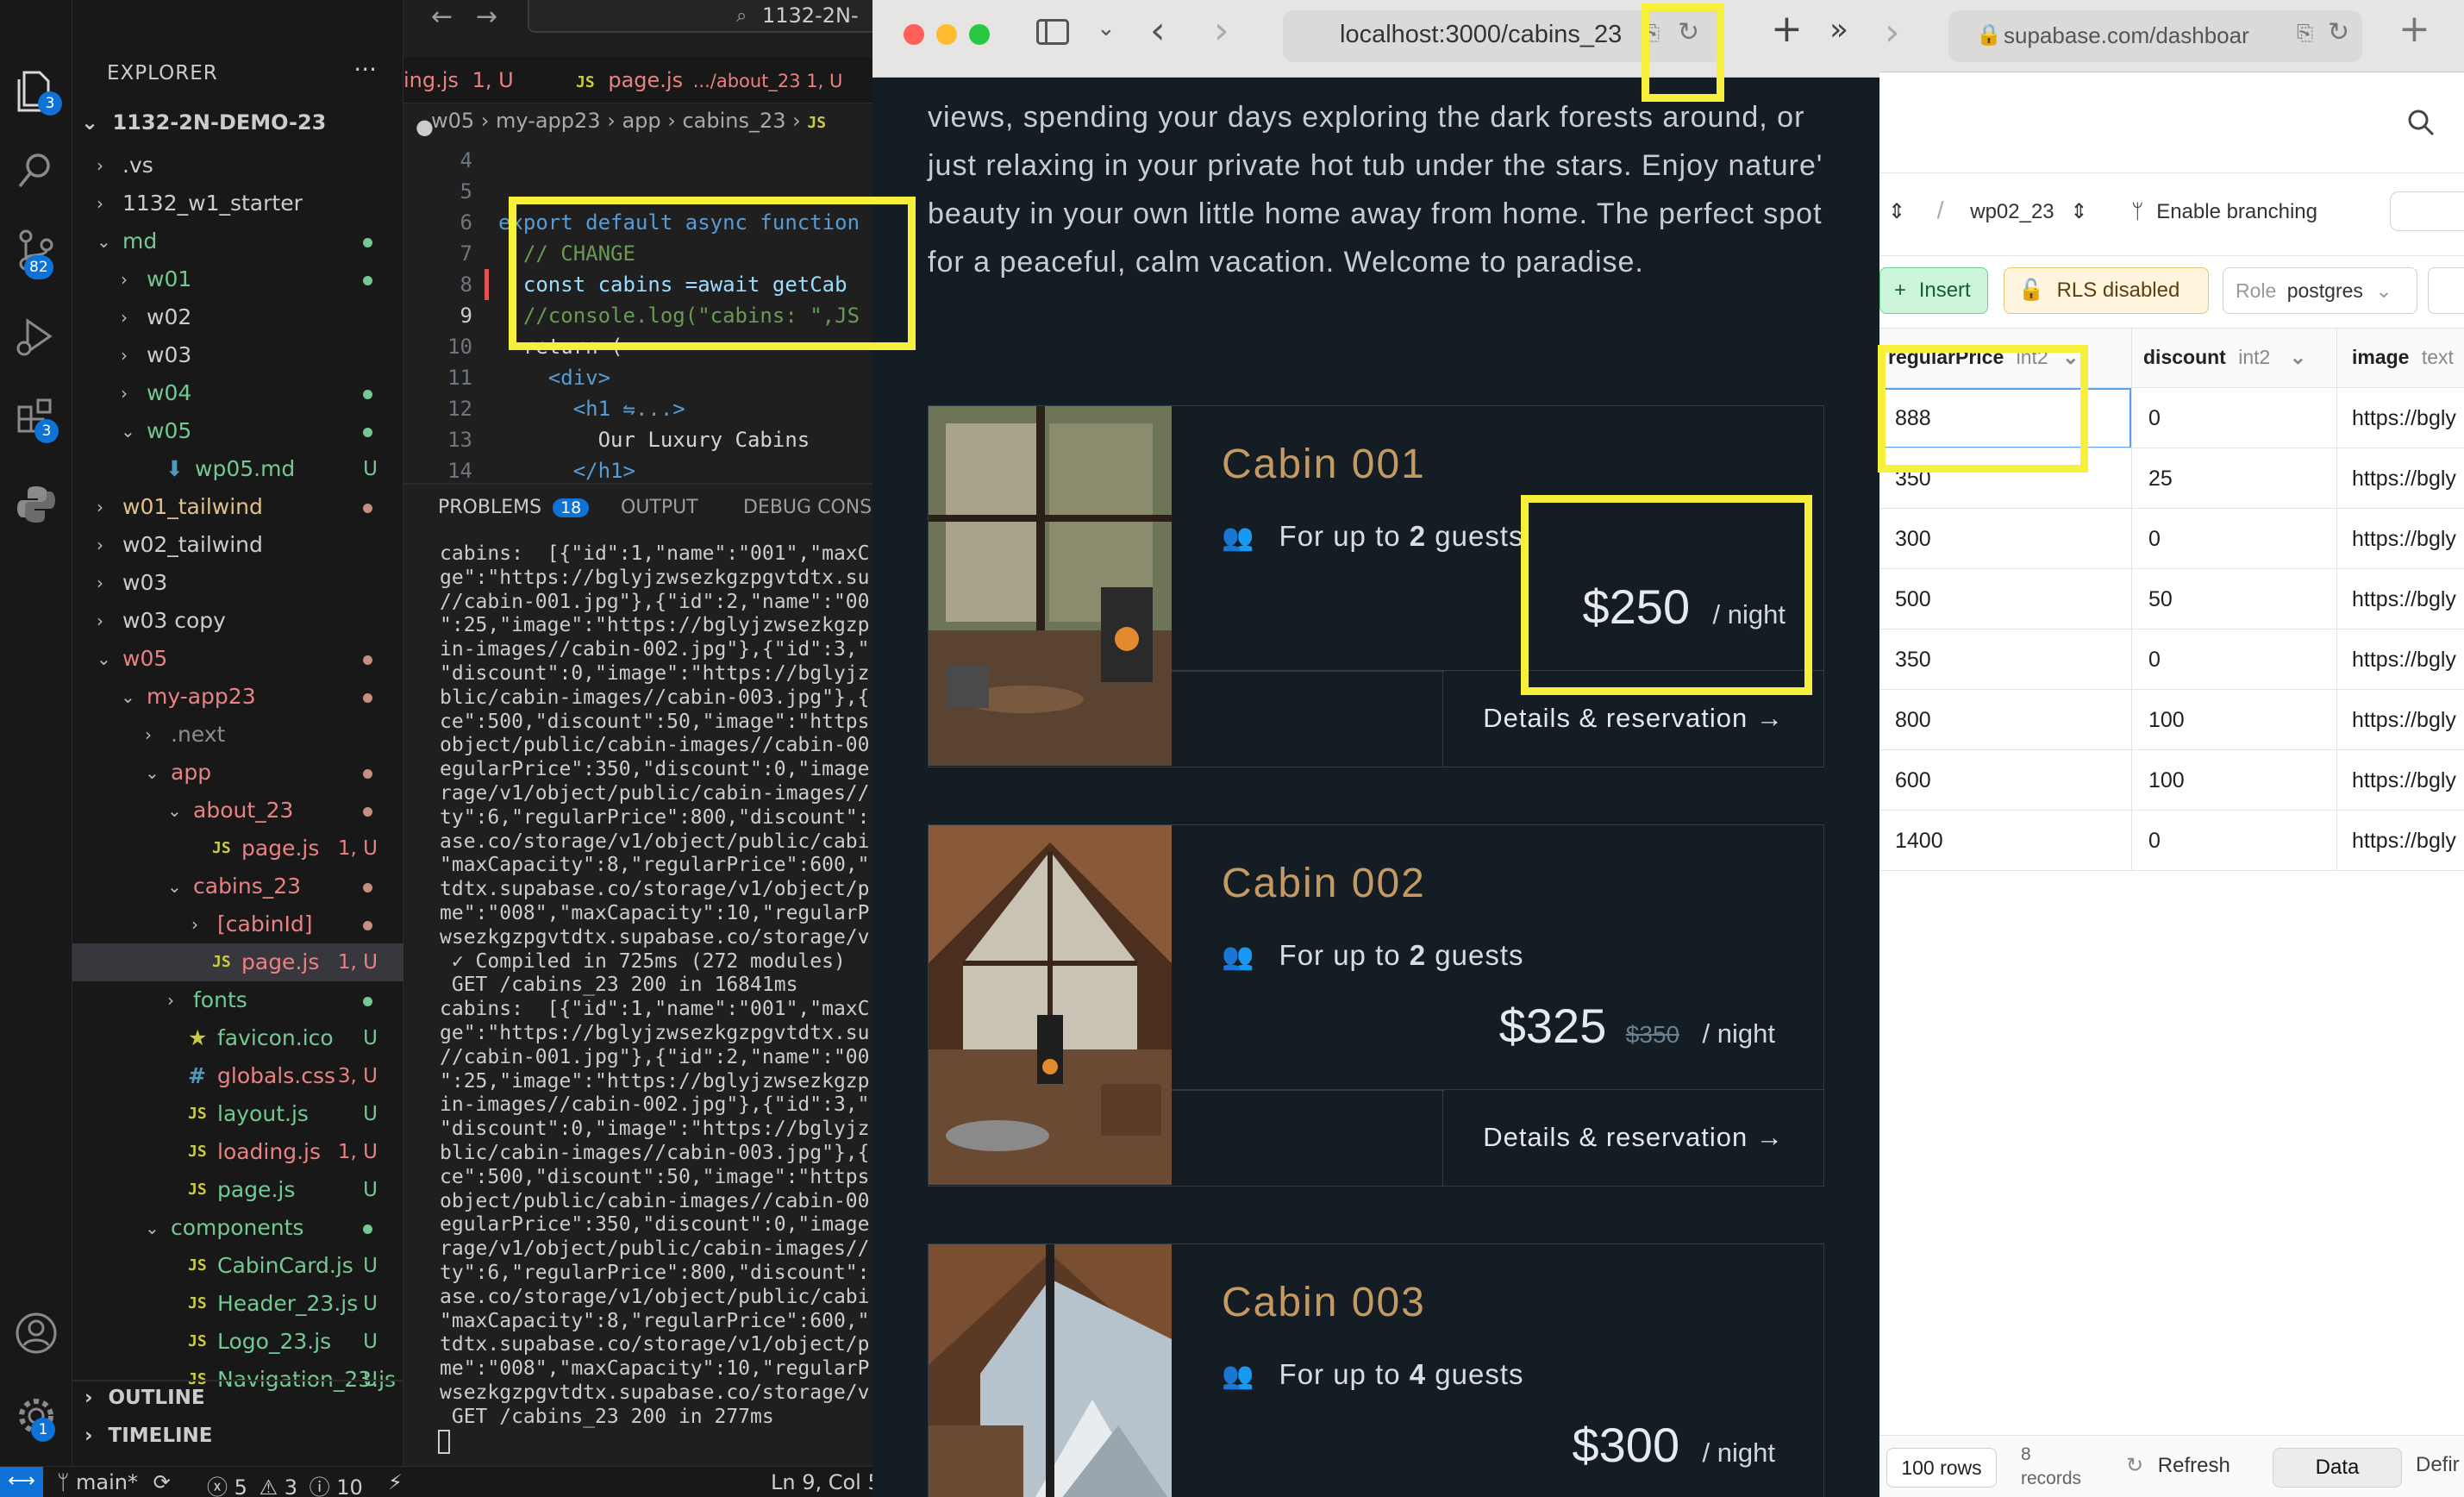 The width and height of the screenshot is (2464, 1497). What do you see at coordinates (1913, 539) in the screenshot?
I see `cell-regularprice: 300` at bounding box center [1913, 539].